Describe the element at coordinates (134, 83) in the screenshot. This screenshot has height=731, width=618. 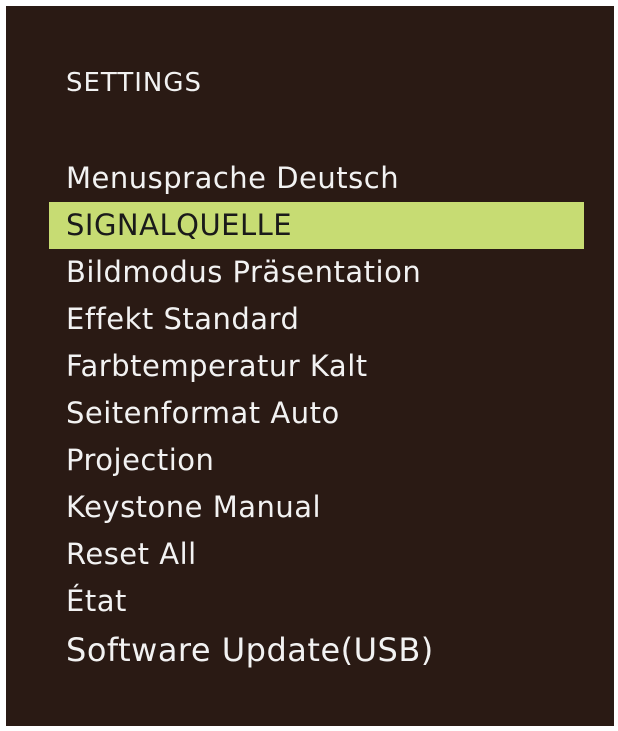
I see `menu-title: SETTINGS` at that location.